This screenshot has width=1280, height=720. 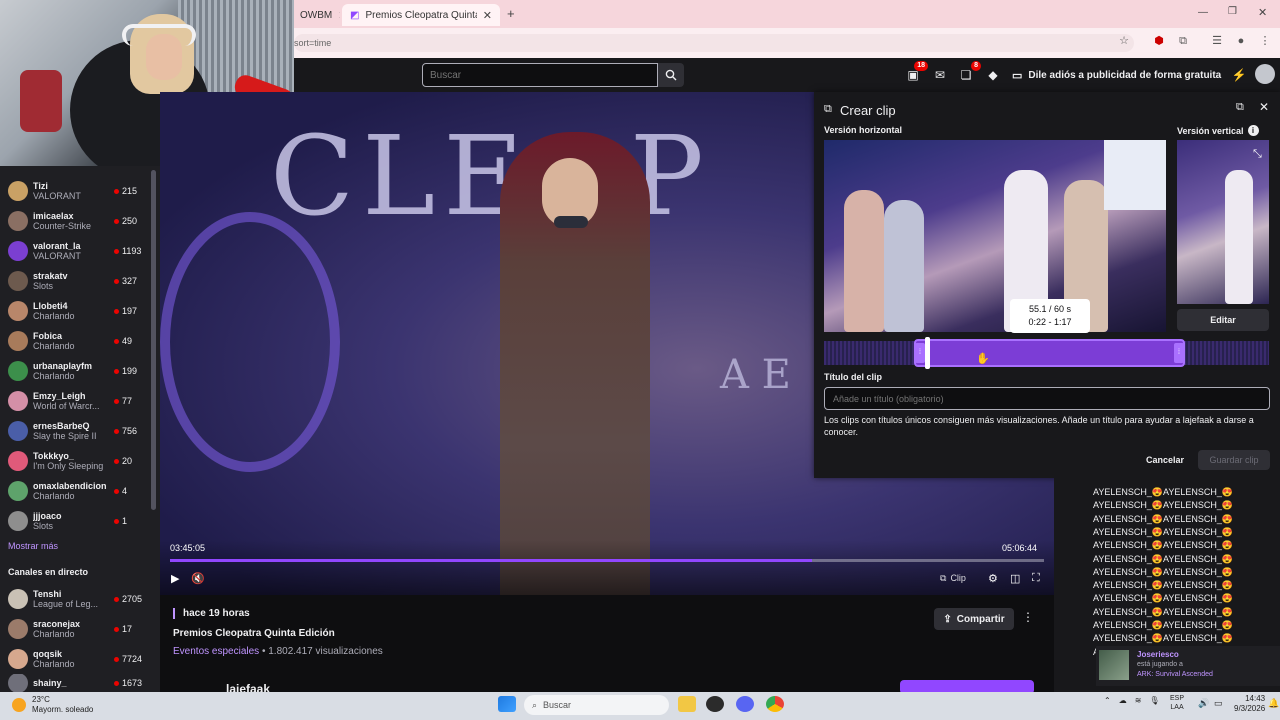 I want to click on volume-icon: 🔊, so click(x=1203, y=703).